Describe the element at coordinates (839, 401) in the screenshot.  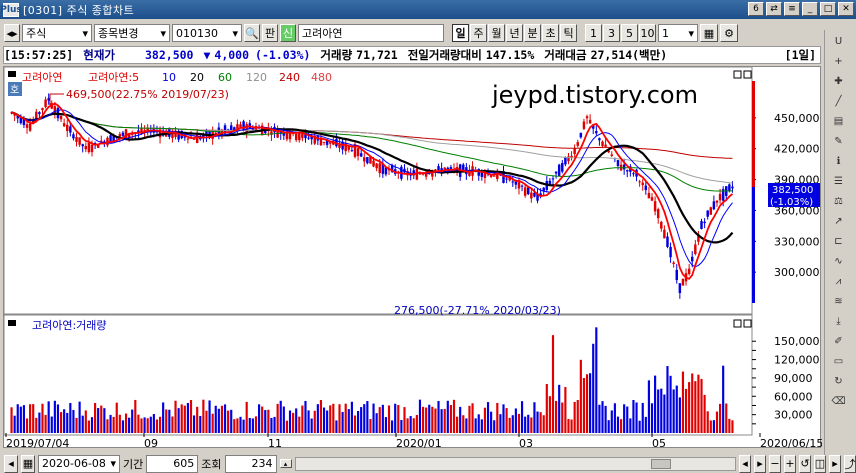
I see `eraser-icon: ⌫` at that location.